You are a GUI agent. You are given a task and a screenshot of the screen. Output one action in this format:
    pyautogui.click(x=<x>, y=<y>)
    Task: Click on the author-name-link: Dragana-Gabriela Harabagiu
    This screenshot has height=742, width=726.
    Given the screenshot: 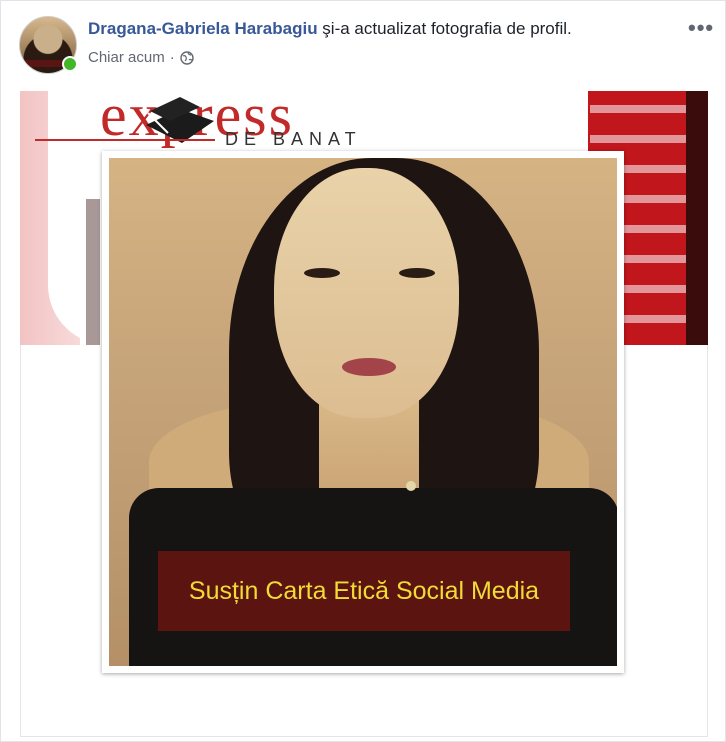 What is the action you would take?
    pyautogui.click(x=203, y=28)
    